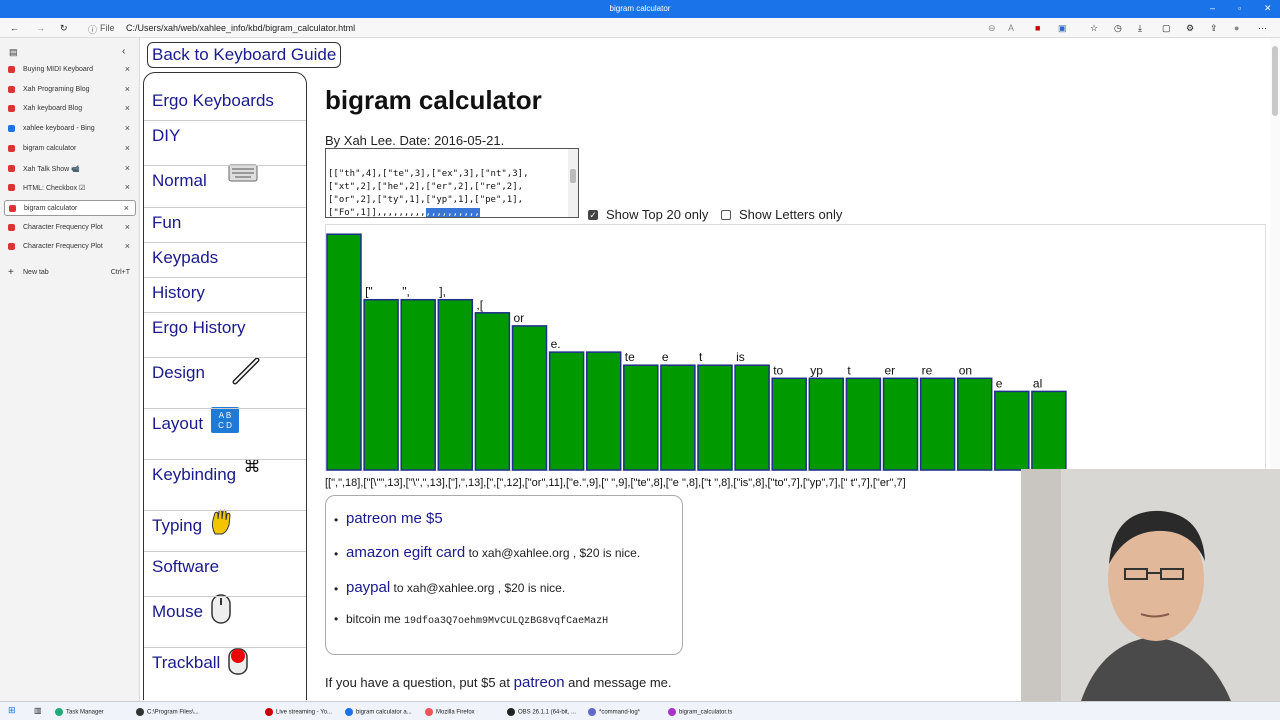 Image resolution: width=1280 pixels, height=720 pixels. I want to click on history-icon: ◷, so click(1118, 28).